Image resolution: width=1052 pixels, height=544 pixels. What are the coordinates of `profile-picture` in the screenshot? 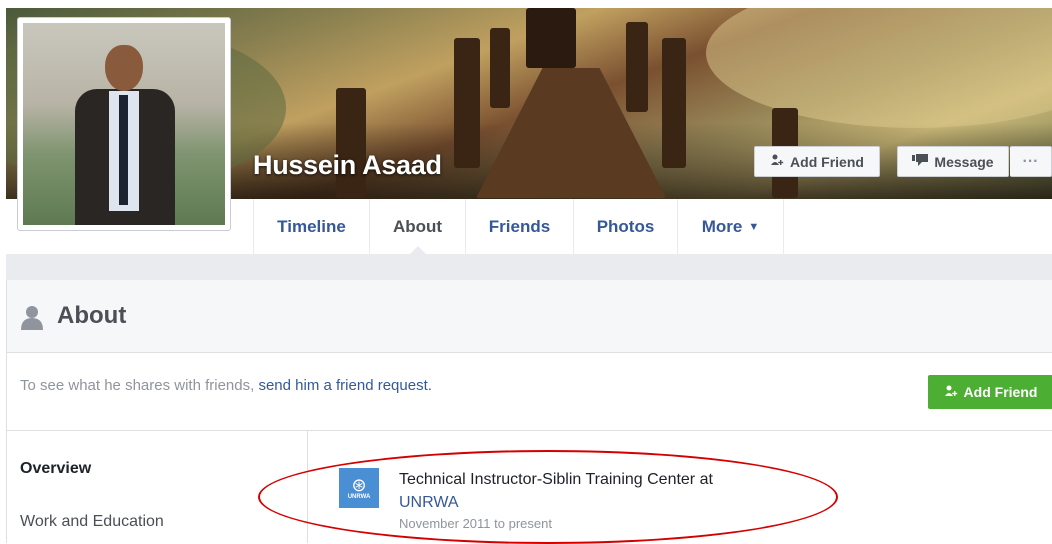 It's located at (124, 124).